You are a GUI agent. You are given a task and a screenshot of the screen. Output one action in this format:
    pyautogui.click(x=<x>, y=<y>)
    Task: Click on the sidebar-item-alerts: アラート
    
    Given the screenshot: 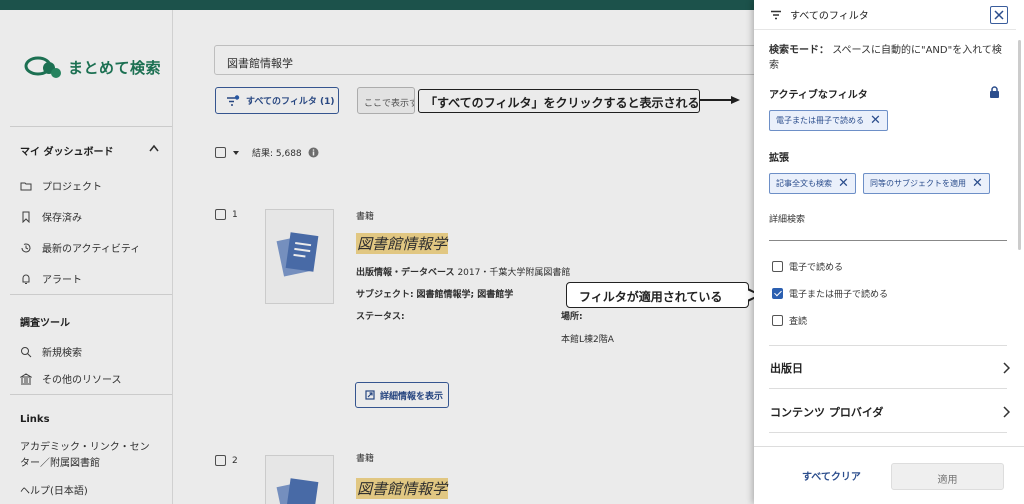 What is the action you would take?
    pyautogui.click(x=51, y=278)
    